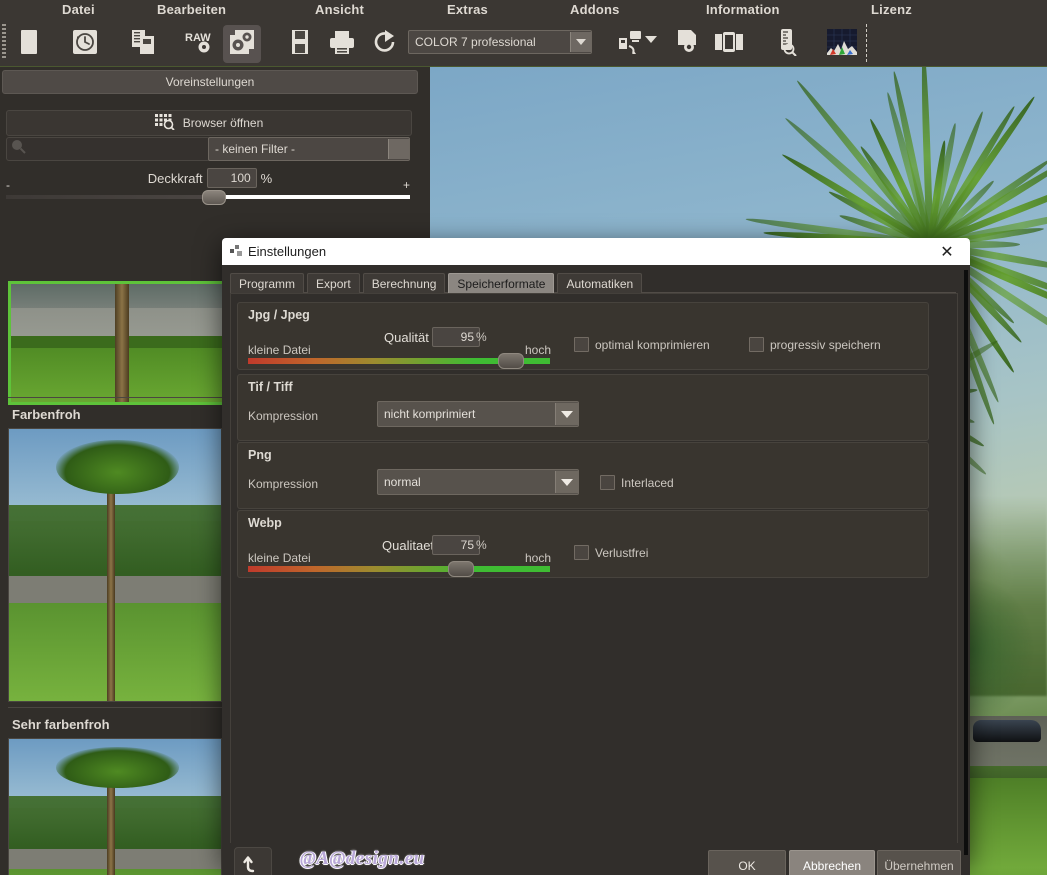 This screenshot has height=875, width=1047. I want to click on preset-thumbnail-selected, so click(119, 343).